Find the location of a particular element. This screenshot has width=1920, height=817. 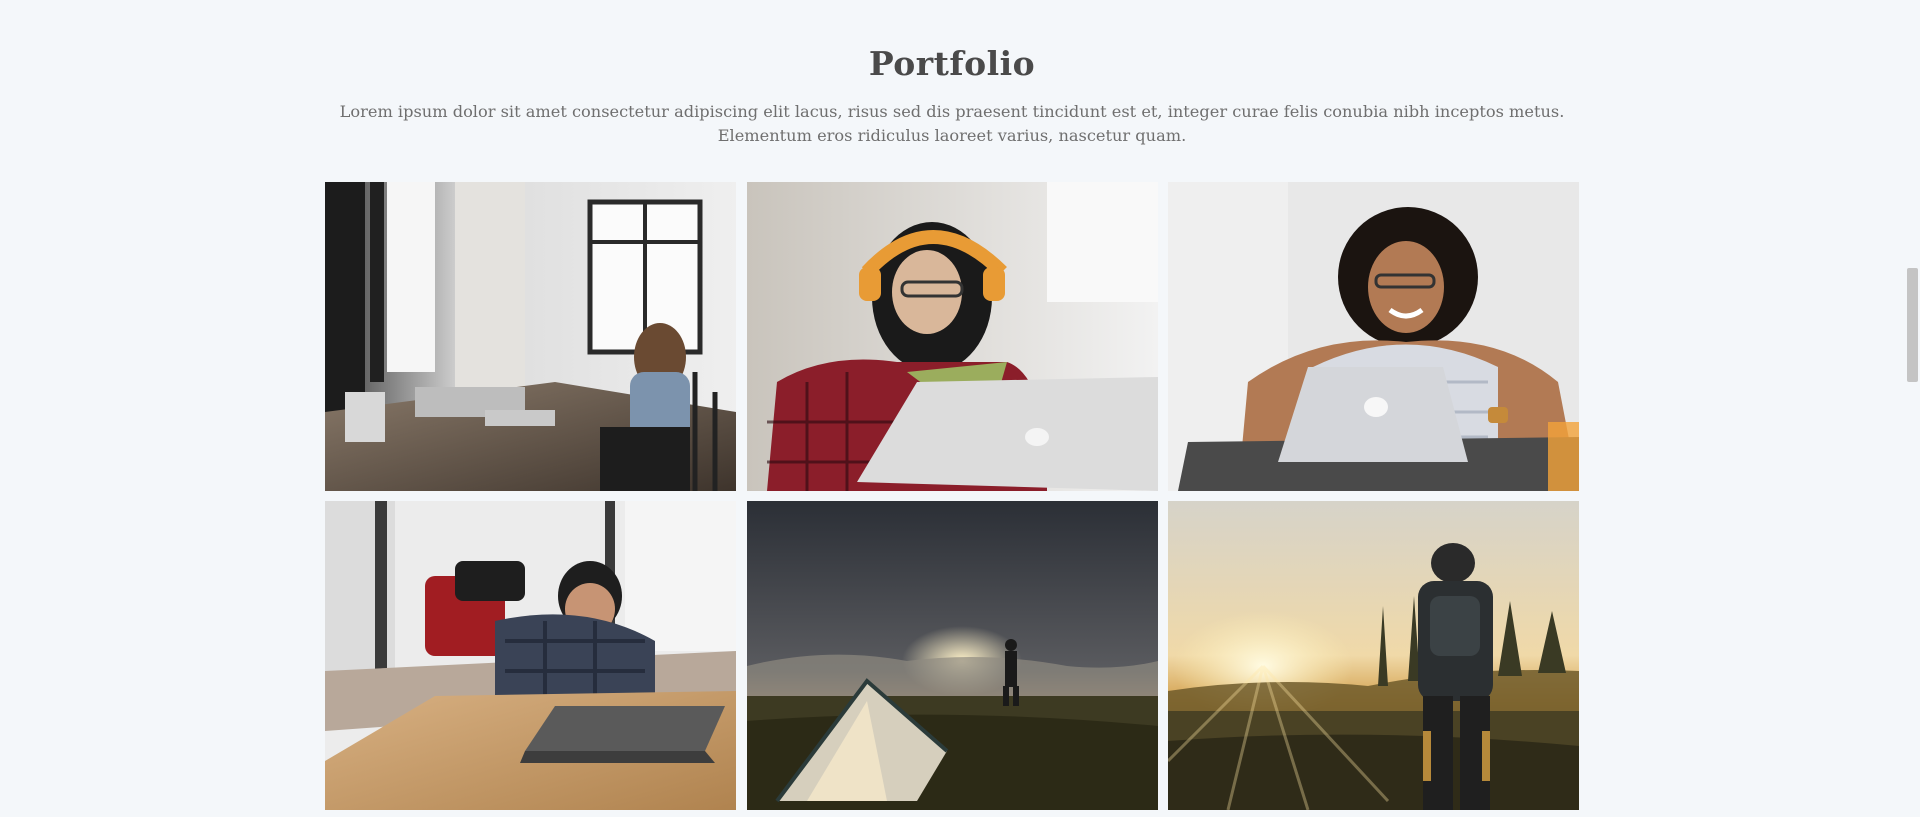

section-title: Portfolio is located at coordinates (952, 63).